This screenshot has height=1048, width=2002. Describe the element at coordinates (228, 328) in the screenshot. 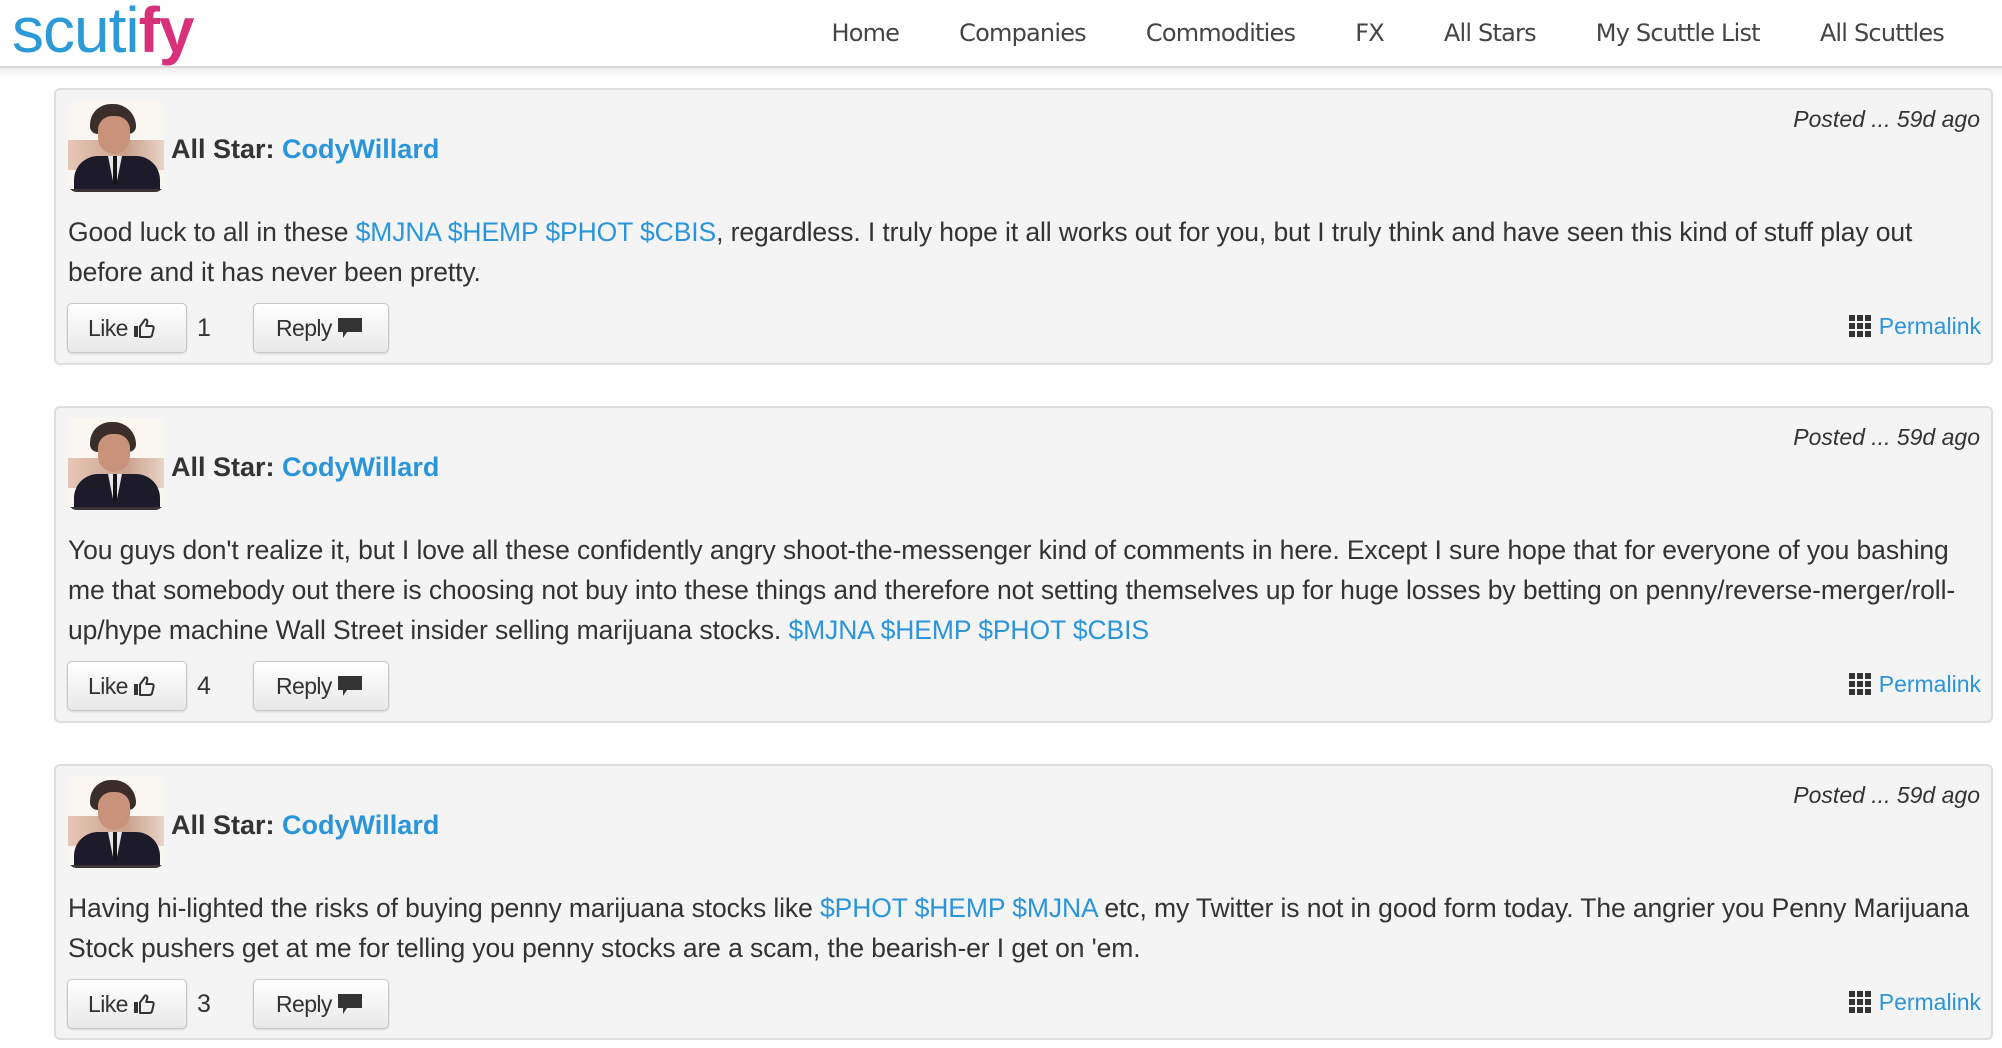

I see `post-actions: Like 1 Reply` at that location.